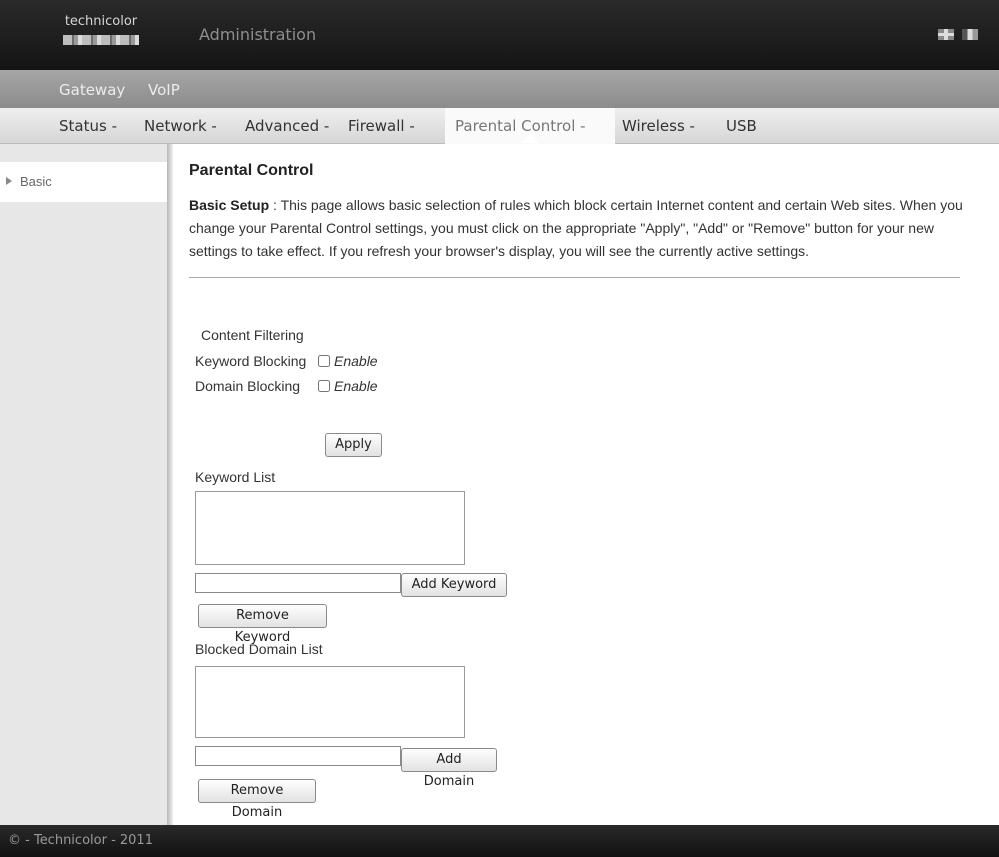 This screenshot has height=857, width=999. What do you see at coordinates (262, 624) in the screenshot?
I see `remove-keyword-button: Remove Keyword` at bounding box center [262, 624].